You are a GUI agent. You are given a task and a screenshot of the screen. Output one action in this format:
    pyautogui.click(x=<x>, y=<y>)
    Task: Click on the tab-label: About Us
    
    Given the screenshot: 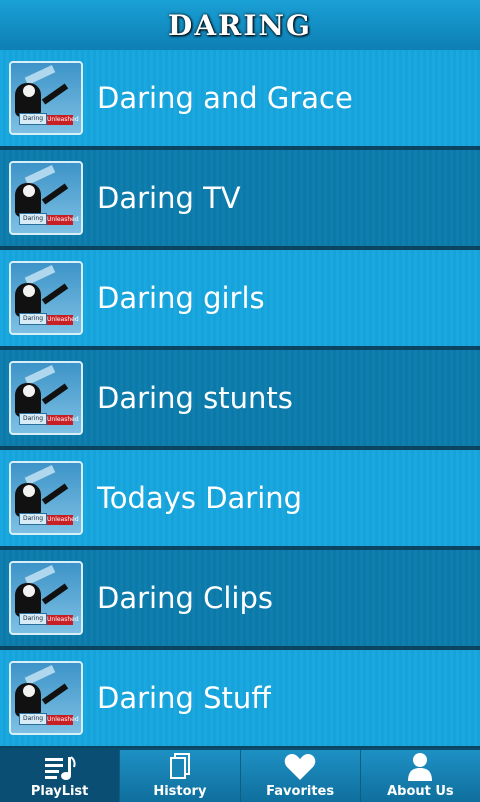 What is the action you would take?
    pyautogui.click(x=420, y=791)
    